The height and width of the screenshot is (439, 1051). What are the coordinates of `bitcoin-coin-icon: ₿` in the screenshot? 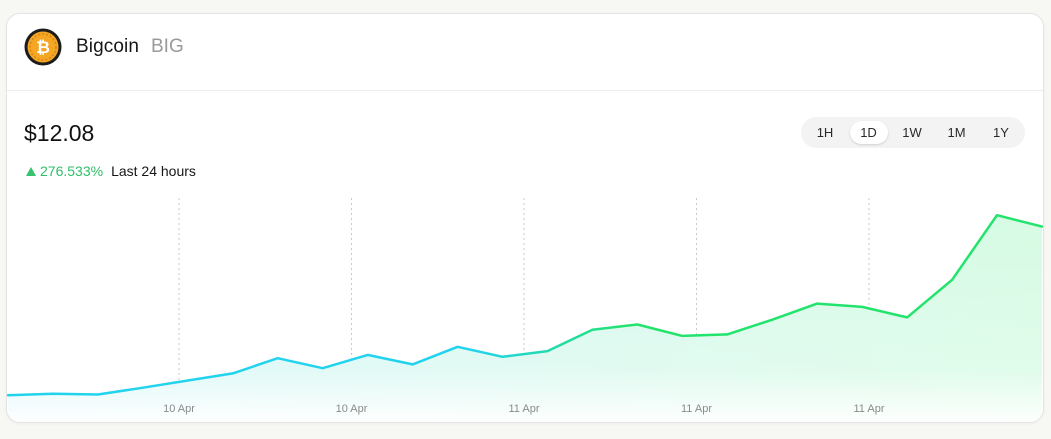 It's located at (43, 47).